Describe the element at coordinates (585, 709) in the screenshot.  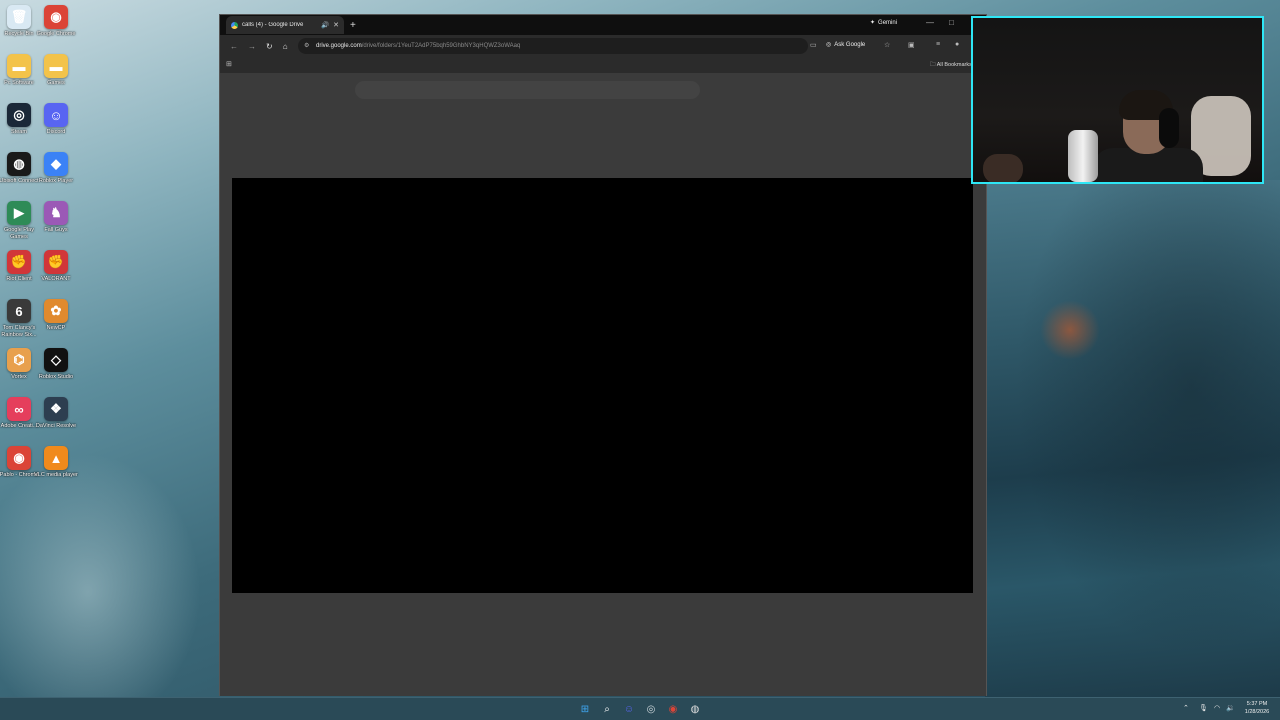
I see `windows-start-icon: ⊞` at that location.